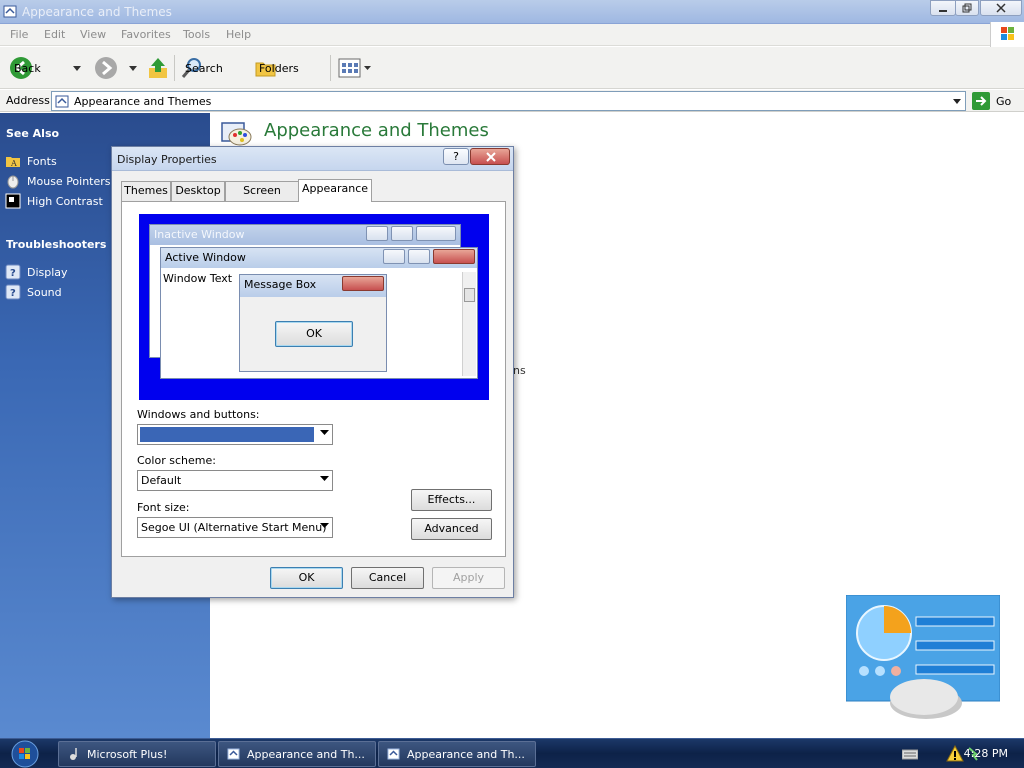 The height and width of the screenshot is (768, 1024). What do you see at coordinates (262, 198) in the screenshot?
I see `tab-screen-saver: Screen Saver` at bounding box center [262, 198].